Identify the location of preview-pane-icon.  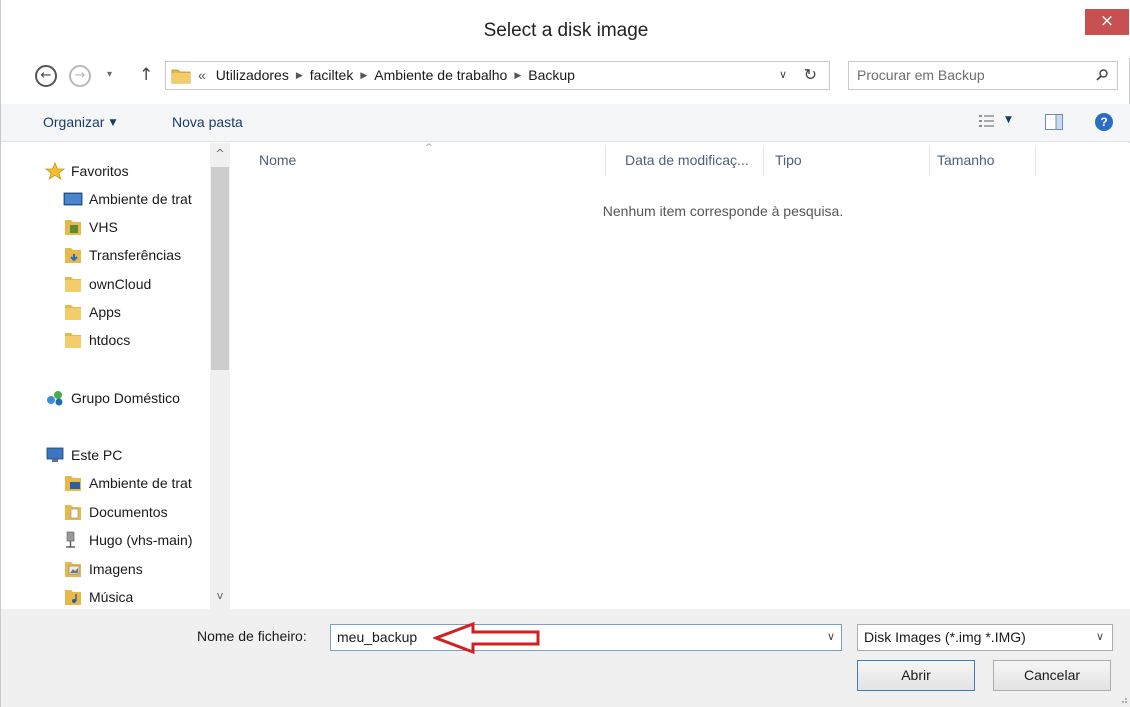
(1054, 122).